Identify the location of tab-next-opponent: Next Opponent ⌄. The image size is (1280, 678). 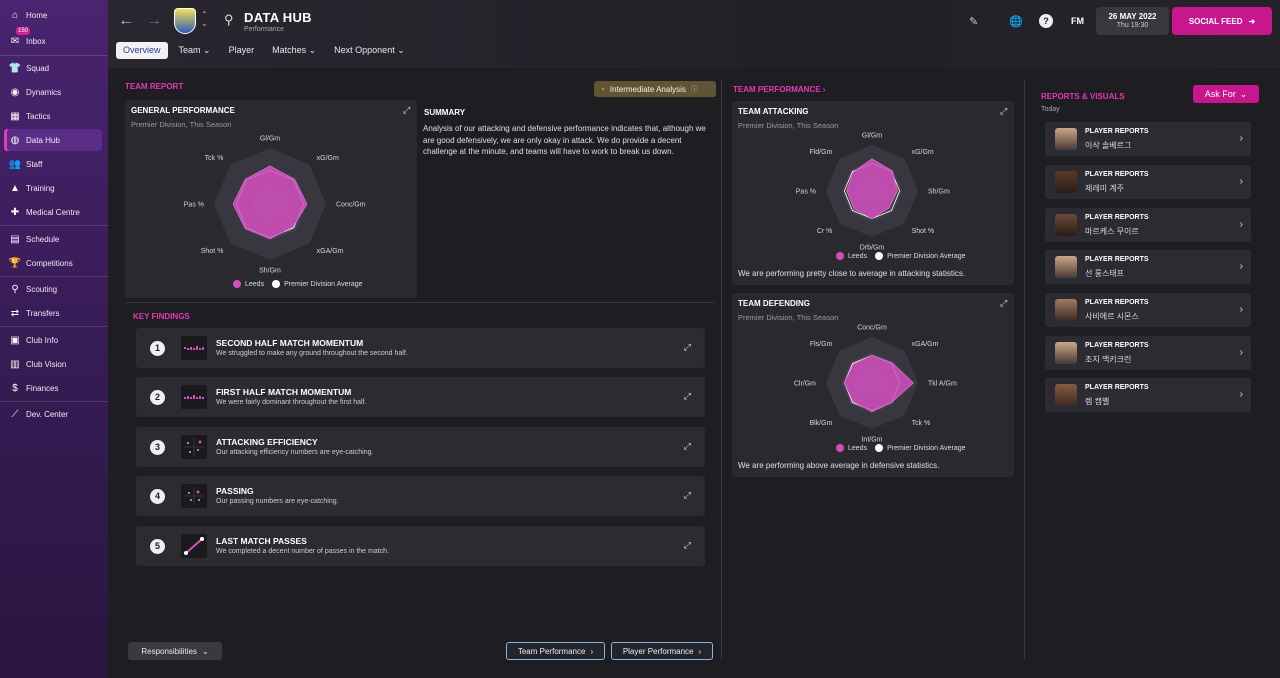
(369, 50).